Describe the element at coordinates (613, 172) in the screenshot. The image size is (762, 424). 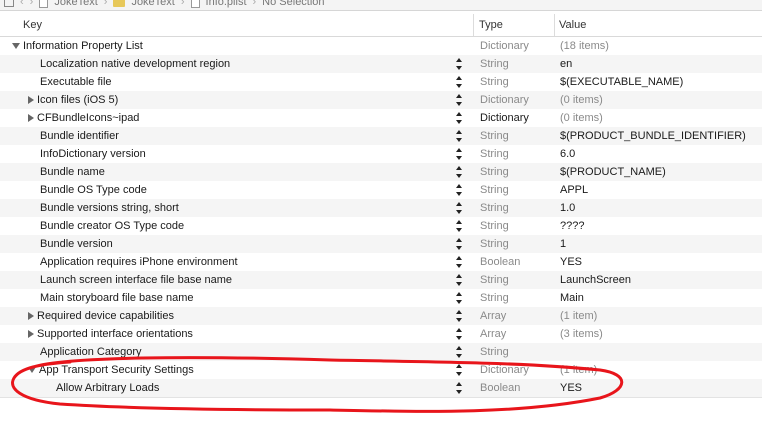
I see `row-value-cell: $(PRODUCT_NAME)` at that location.